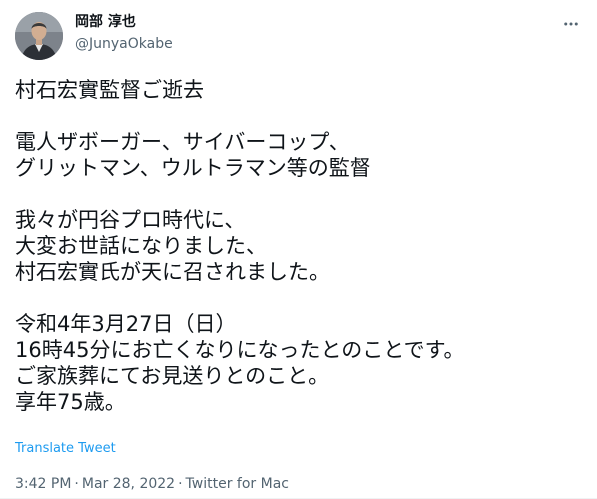 Image resolution: width=597 pixels, height=499 pixels. I want to click on tweet-date: Mar 28, 2022, so click(128, 484).